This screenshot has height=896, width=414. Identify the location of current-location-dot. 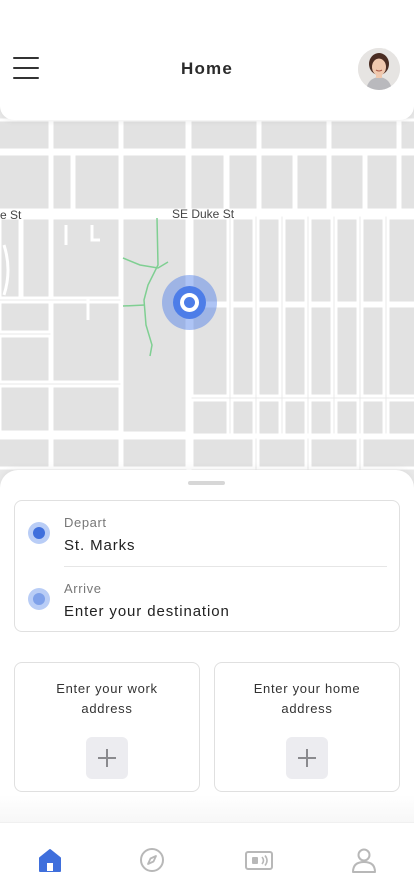
(189, 302).